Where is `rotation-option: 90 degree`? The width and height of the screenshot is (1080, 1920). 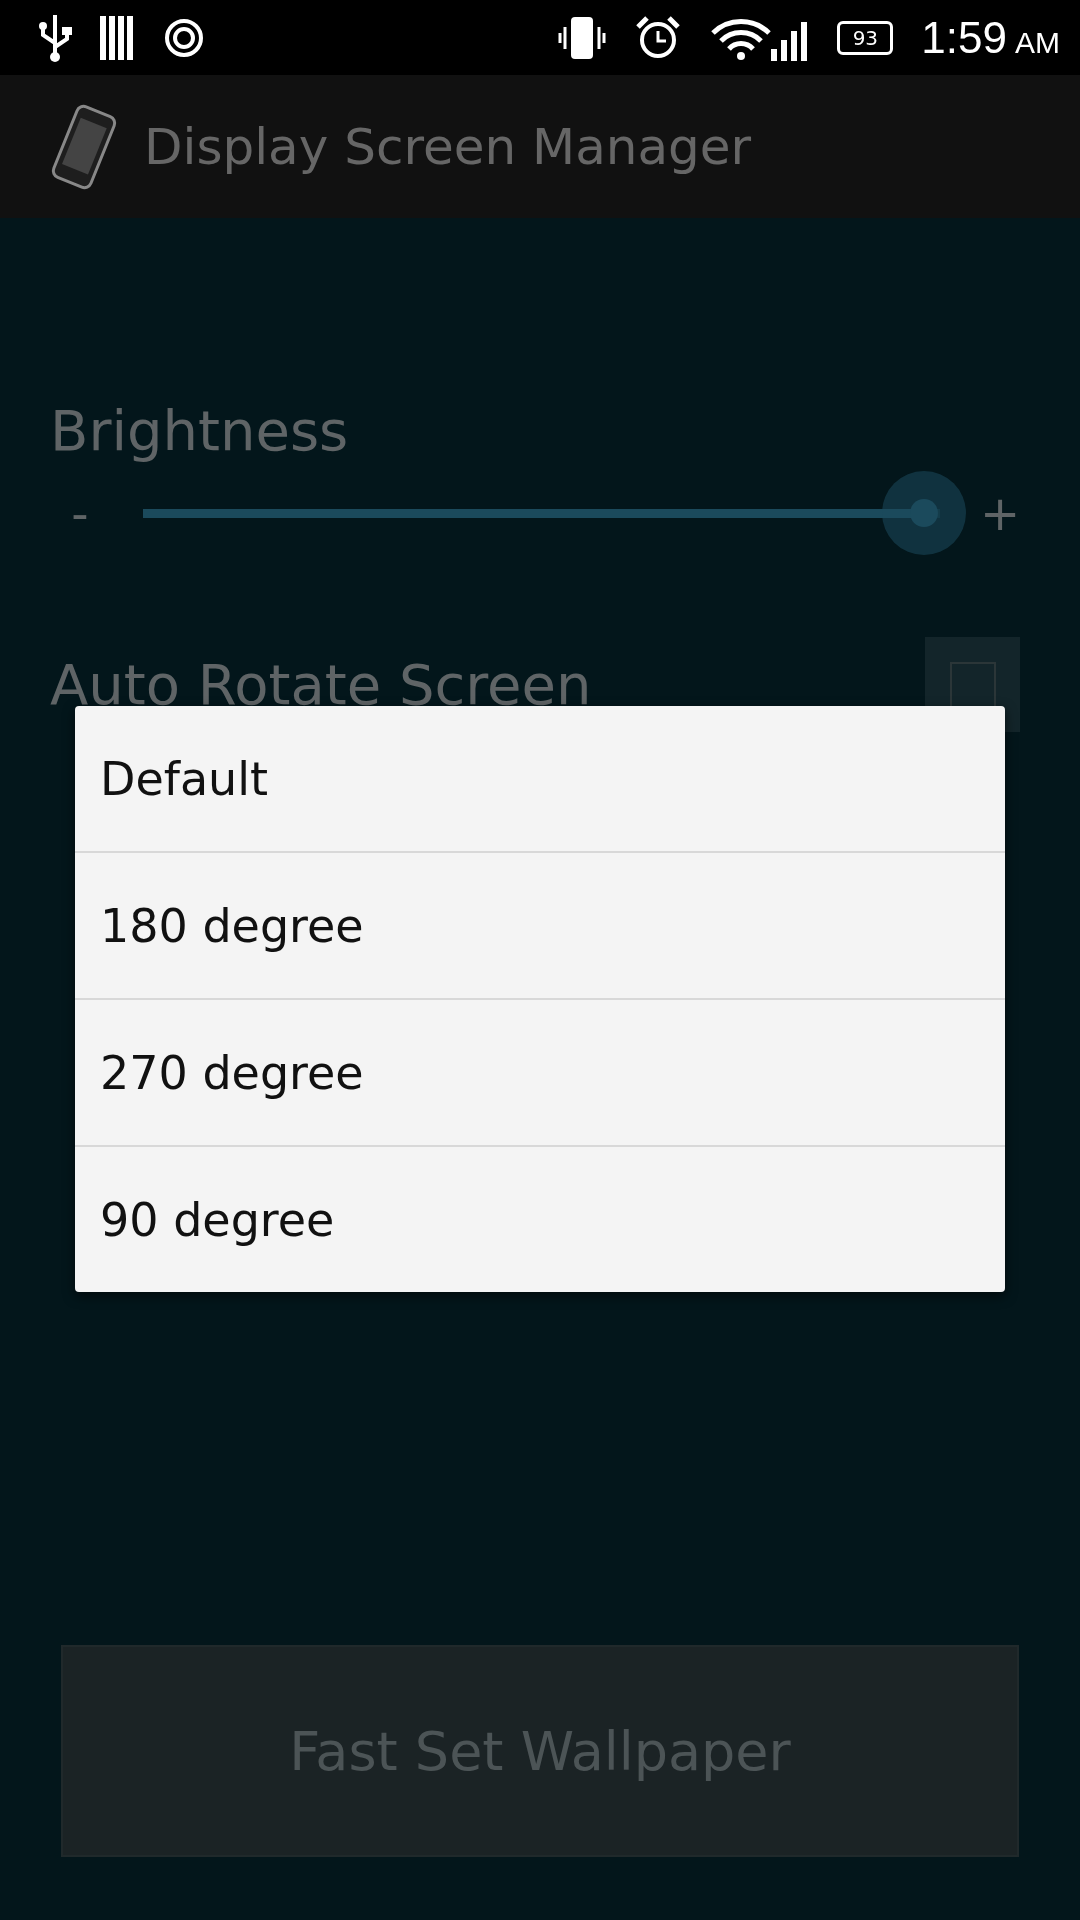
rotation-option: 90 degree is located at coordinates (540, 1218).